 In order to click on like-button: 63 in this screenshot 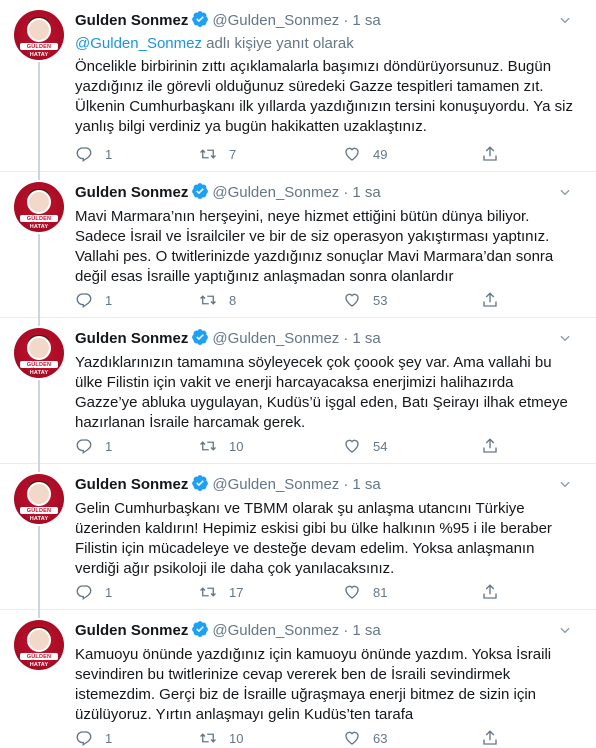, I will do `click(365, 738)`.